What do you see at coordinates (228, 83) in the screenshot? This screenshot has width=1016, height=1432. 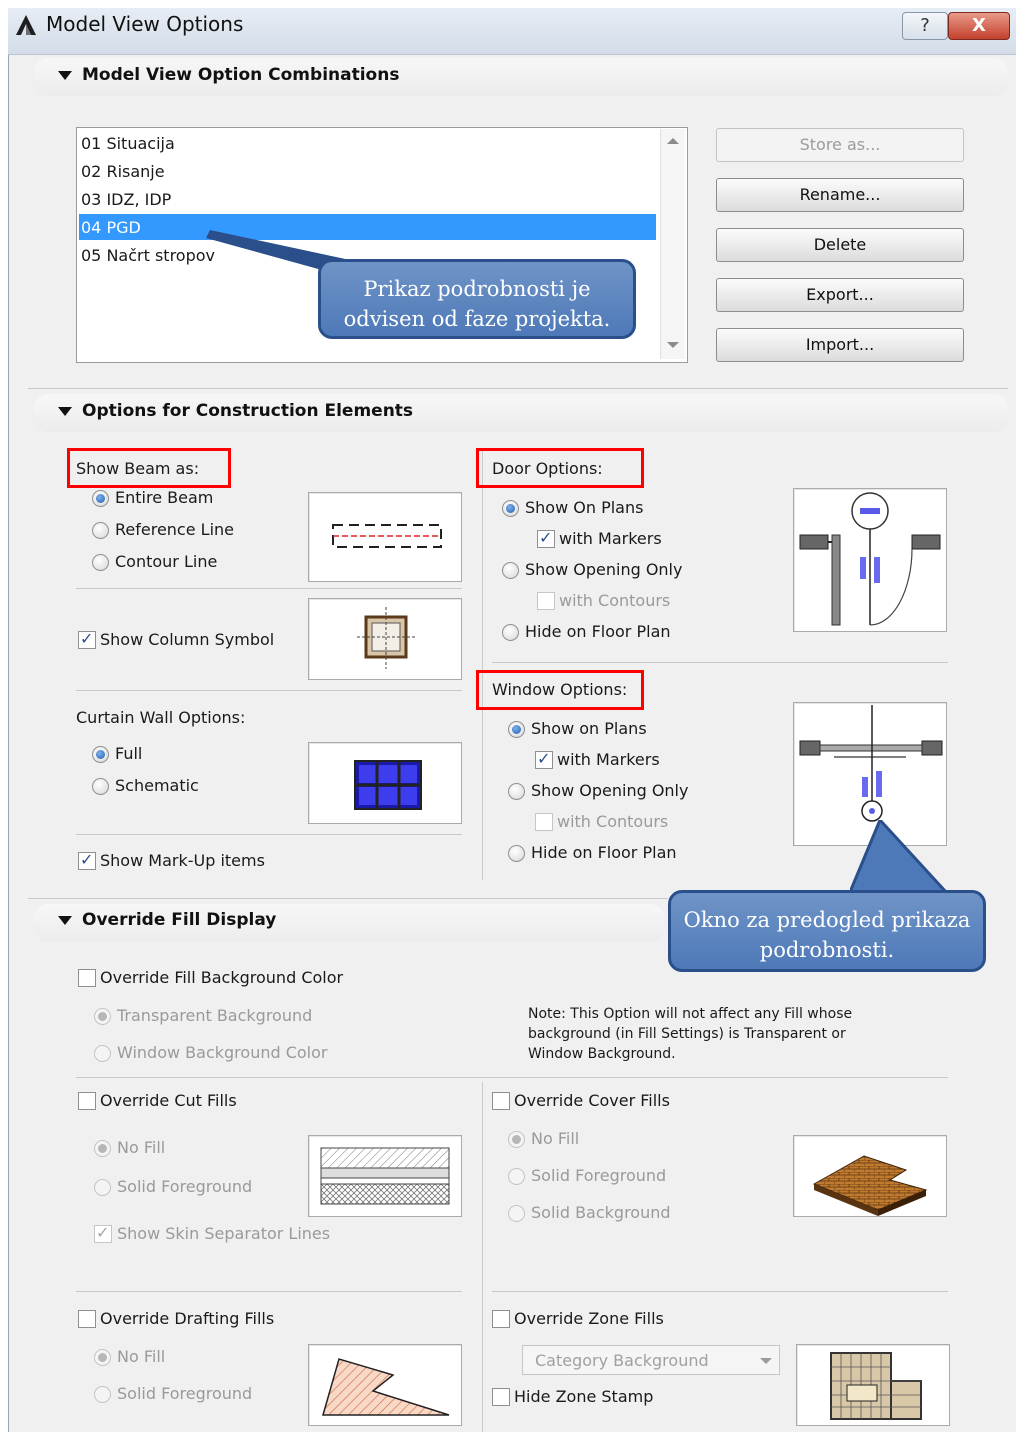 I see `section-header-combinations: Model View Option Combinations` at bounding box center [228, 83].